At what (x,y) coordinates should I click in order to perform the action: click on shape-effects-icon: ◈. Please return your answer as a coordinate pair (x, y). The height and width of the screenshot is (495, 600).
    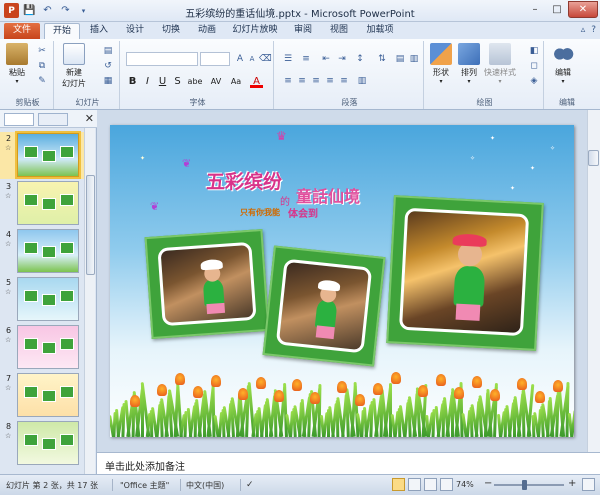
    Looking at the image, I should click on (534, 81).